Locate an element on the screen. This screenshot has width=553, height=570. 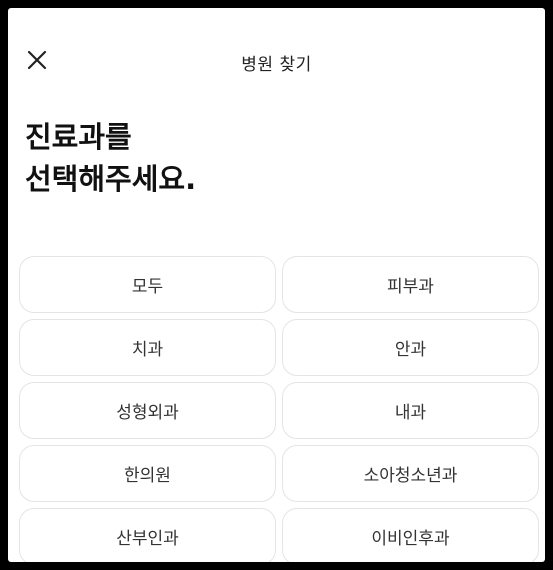
department-button-ent: 이비인후과 is located at coordinates (410, 535).